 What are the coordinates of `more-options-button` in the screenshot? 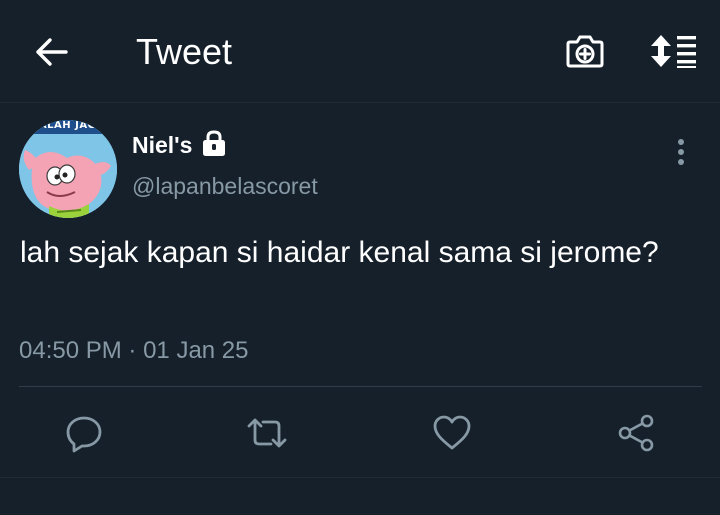 It's located at (681, 152).